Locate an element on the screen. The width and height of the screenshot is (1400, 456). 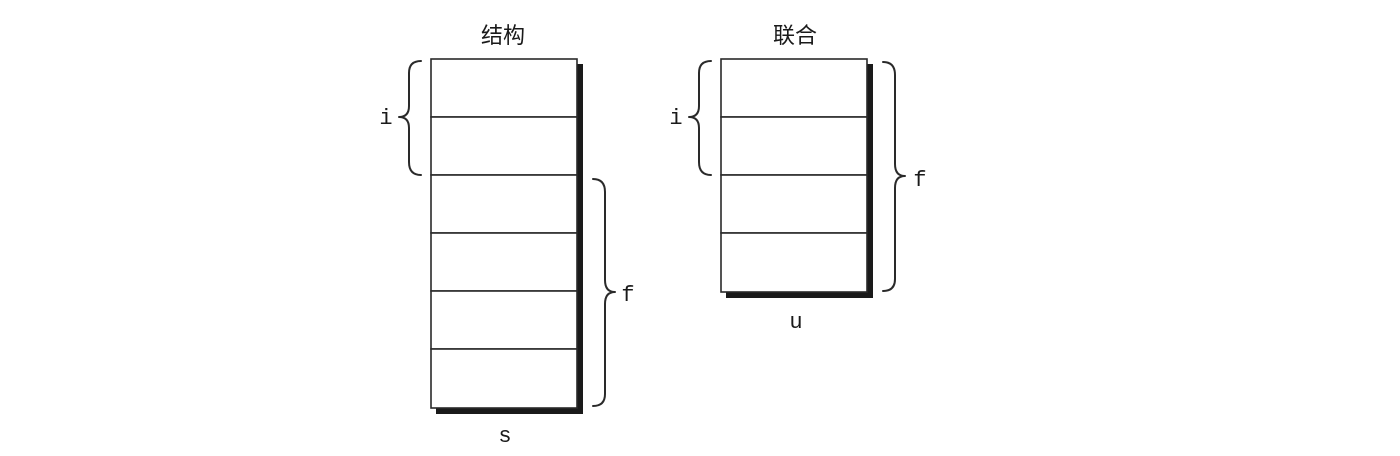
struct-i-label: i is located at coordinates (385, 118).